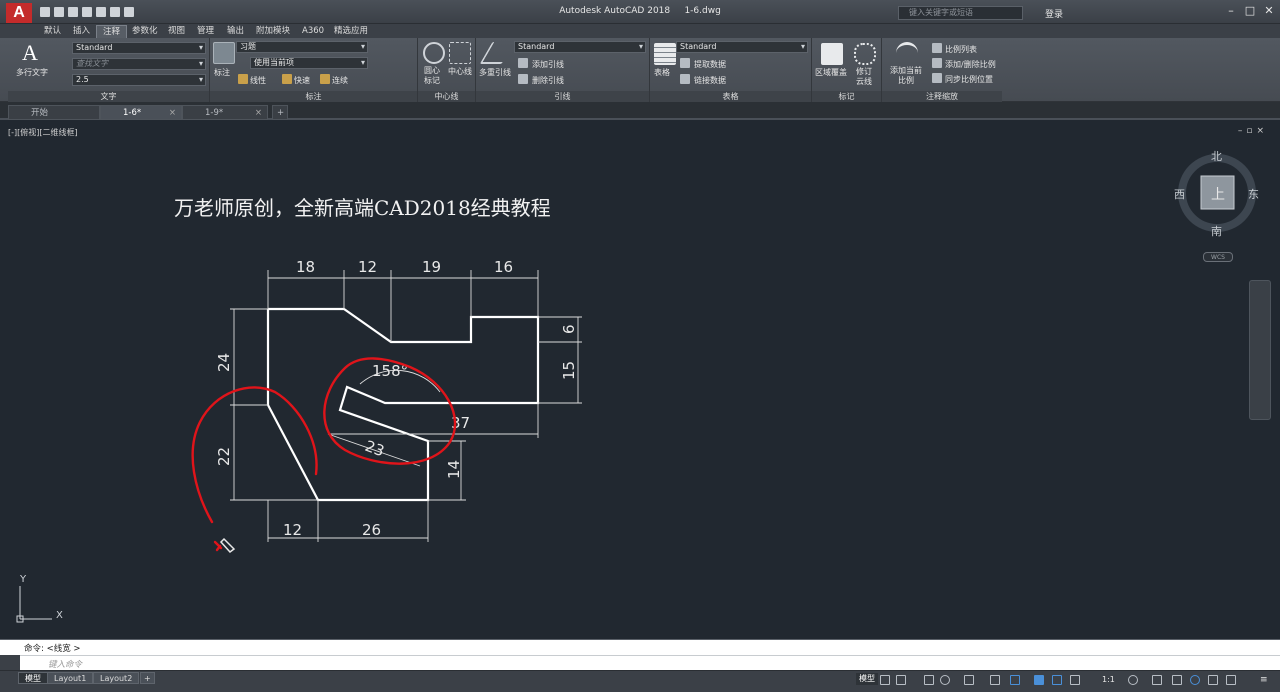 The image size is (1280, 692). Describe the element at coordinates (30, 53) in the screenshot. I see `mtext-icon: A` at that location.